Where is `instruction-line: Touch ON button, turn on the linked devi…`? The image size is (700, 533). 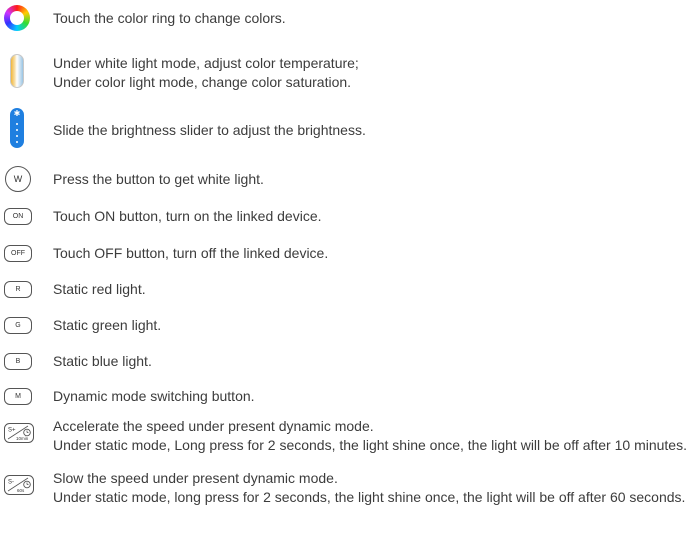 instruction-line: Touch ON button, turn on the linked devi… is located at coordinates (187, 216).